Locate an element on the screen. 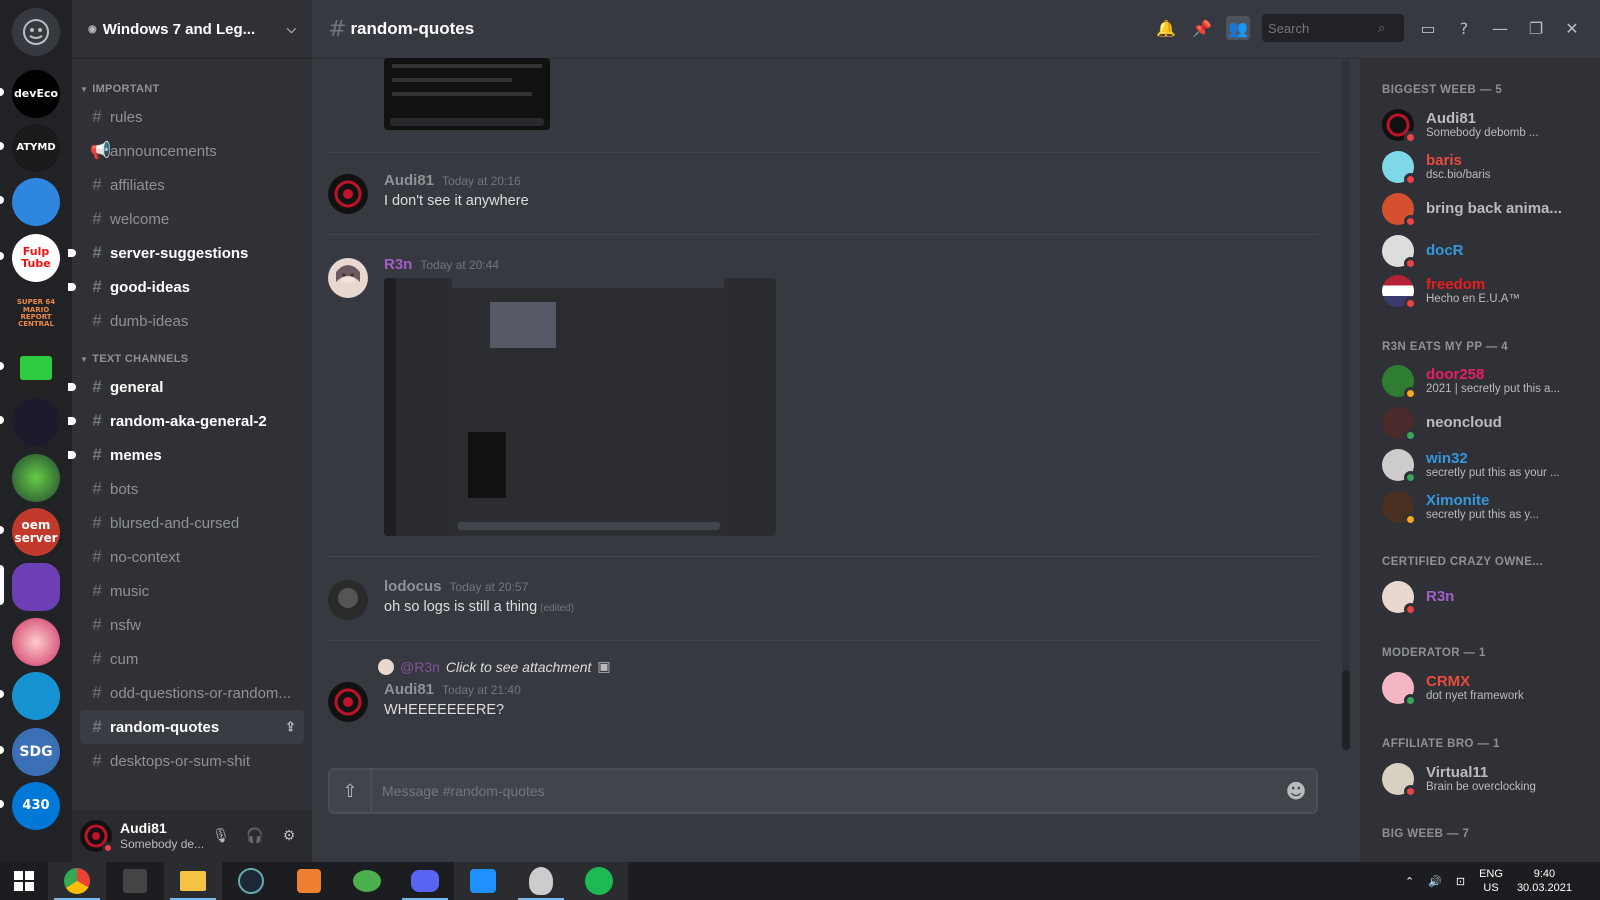 Image resolution: width=1600 pixels, height=900 pixels. member-item: CRMX dot nyet framework is located at coordinates (1480, 688).